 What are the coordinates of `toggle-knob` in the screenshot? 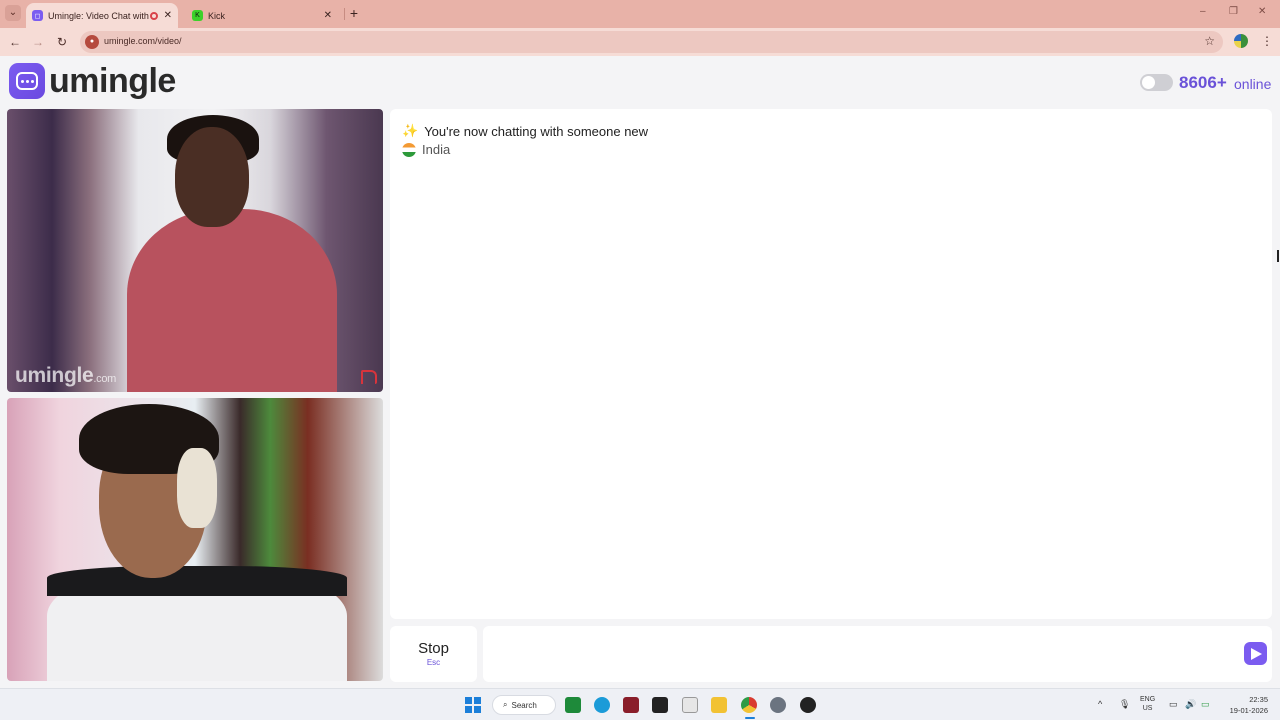 It's located at (1148, 82).